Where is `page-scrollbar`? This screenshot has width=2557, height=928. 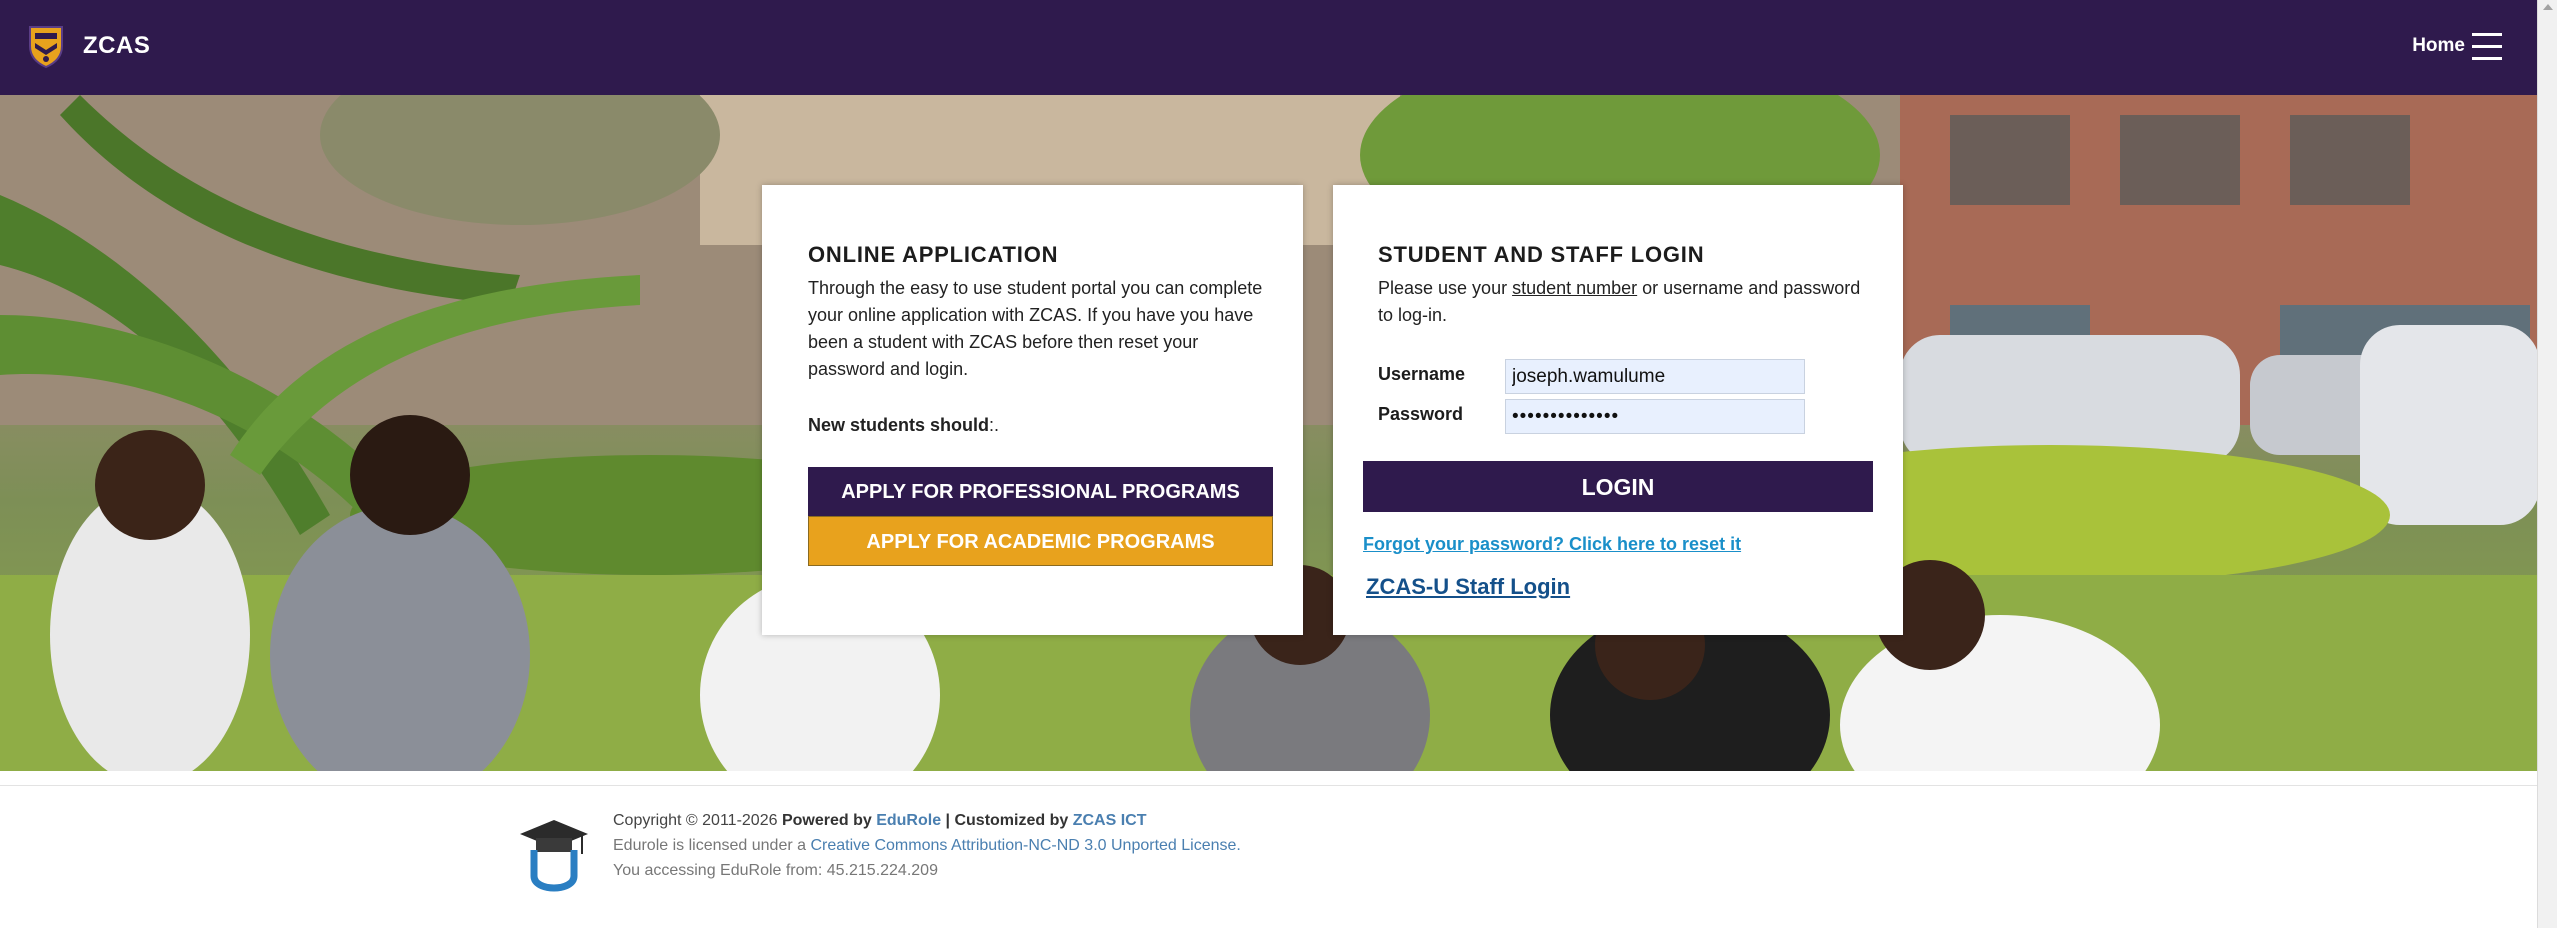 page-scrollbar is located at coordinates (2547, 464).